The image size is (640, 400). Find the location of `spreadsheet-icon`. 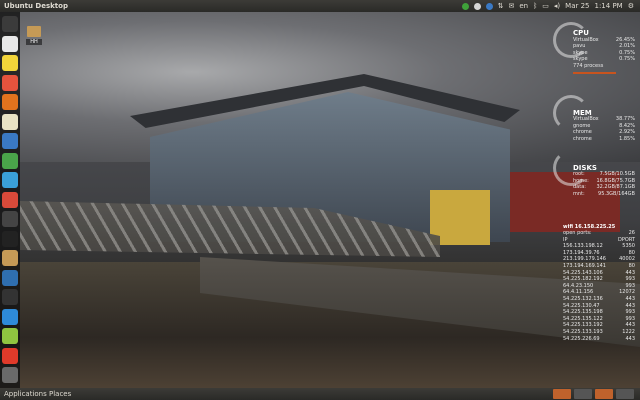

spreadsheet-icon is located at coordinates (10, 160).